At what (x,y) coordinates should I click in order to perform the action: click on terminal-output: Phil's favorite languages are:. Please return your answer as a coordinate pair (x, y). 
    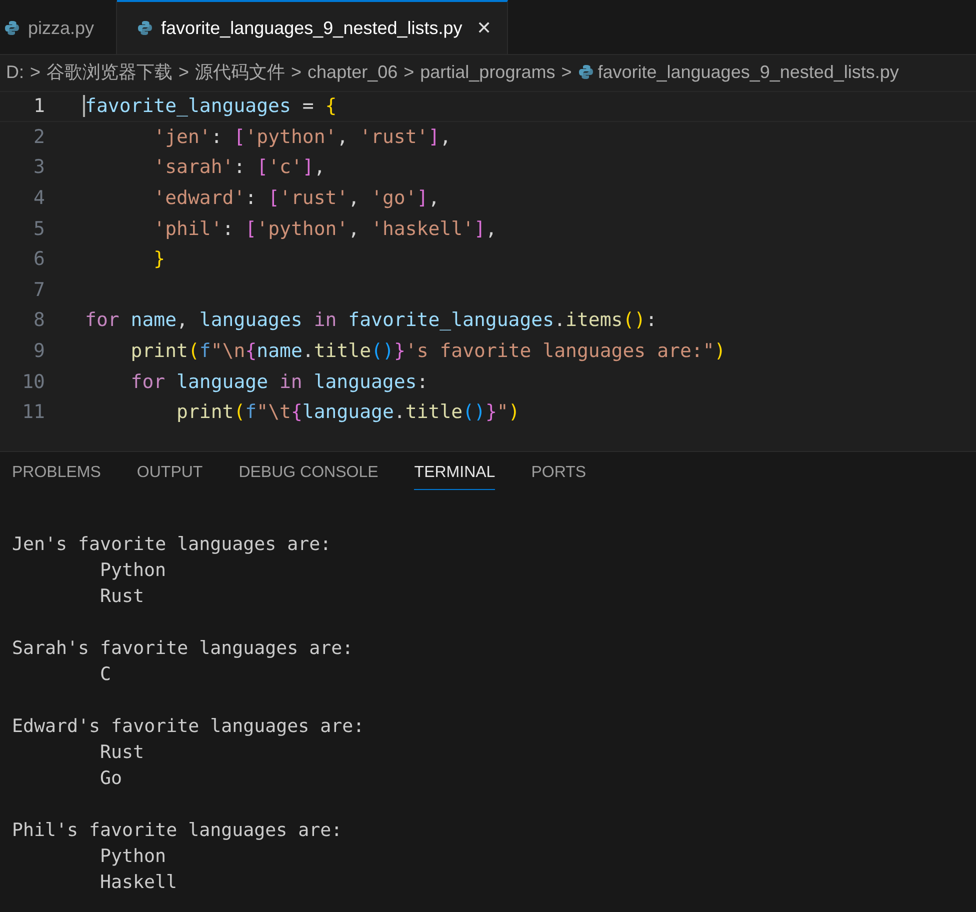
    Looking at the image, I should click on (177, 830).